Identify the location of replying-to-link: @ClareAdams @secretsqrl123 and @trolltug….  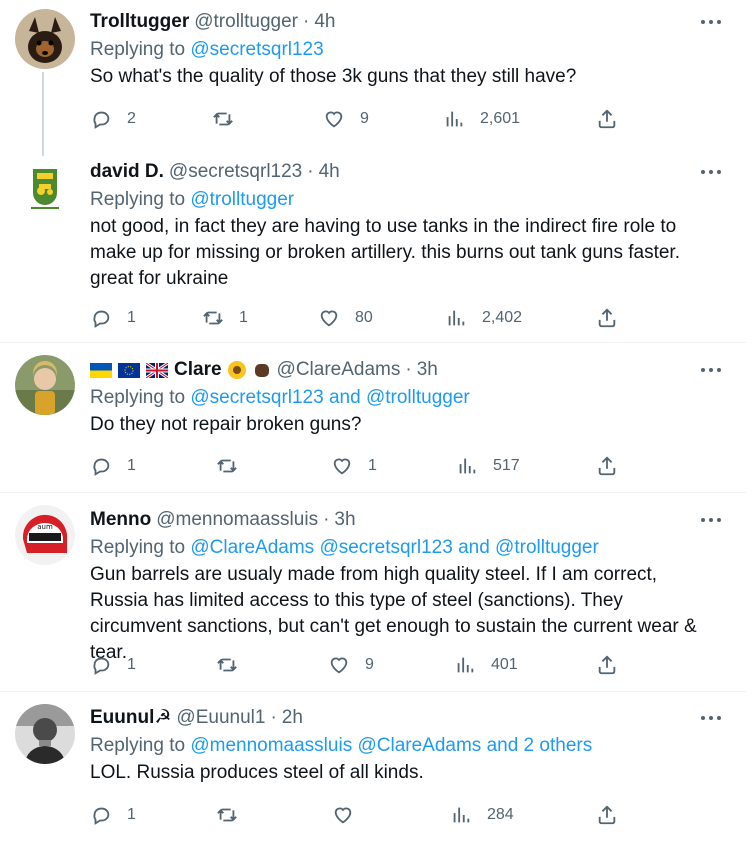
(394, 547).